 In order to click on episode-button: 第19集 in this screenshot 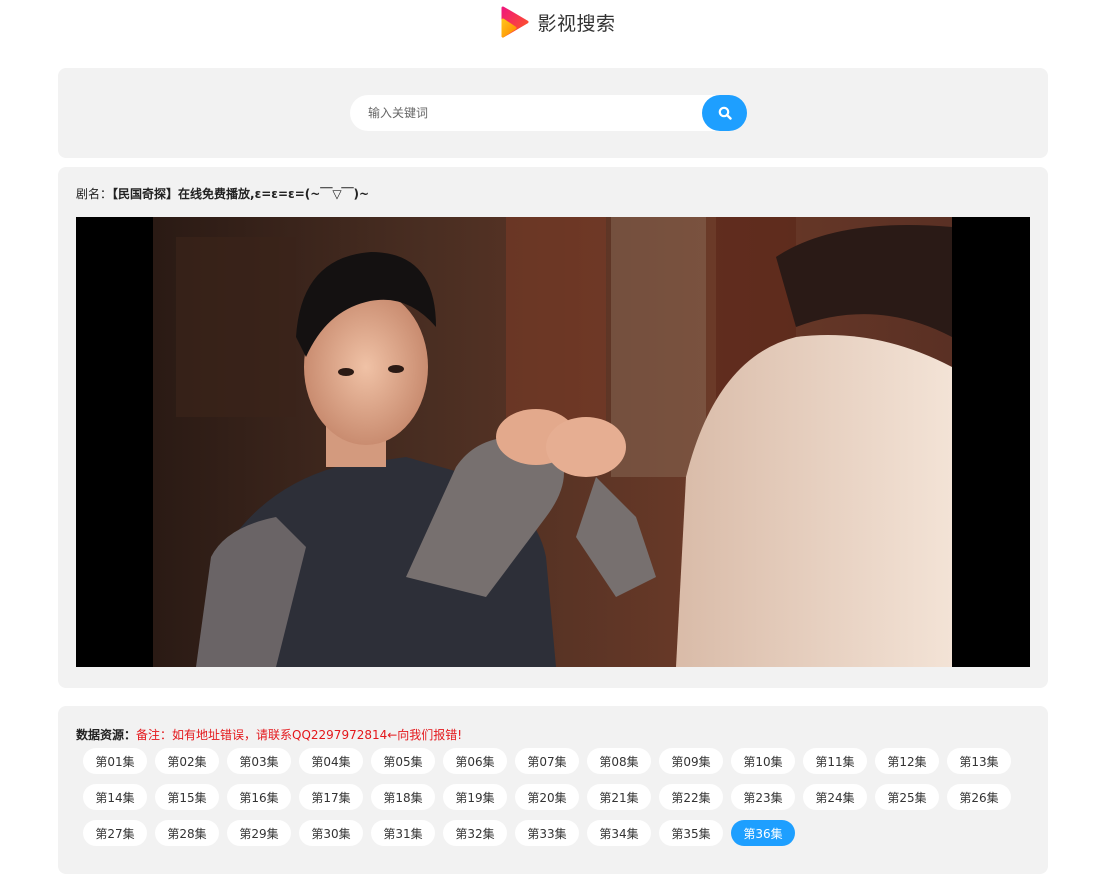, I will do `click(475, 797)`.